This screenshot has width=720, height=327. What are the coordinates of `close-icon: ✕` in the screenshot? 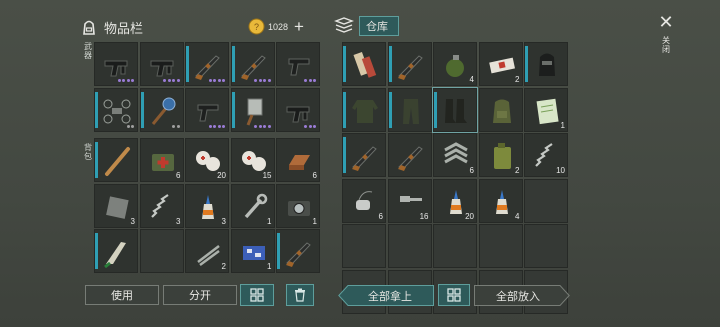 It's located at (666, 22).